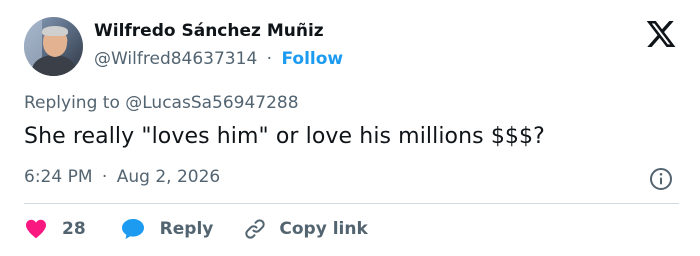 The height and width of the screenshot is (256, 700). I want to click on author-handle: @Wilfred84637314, so click(175, 59).